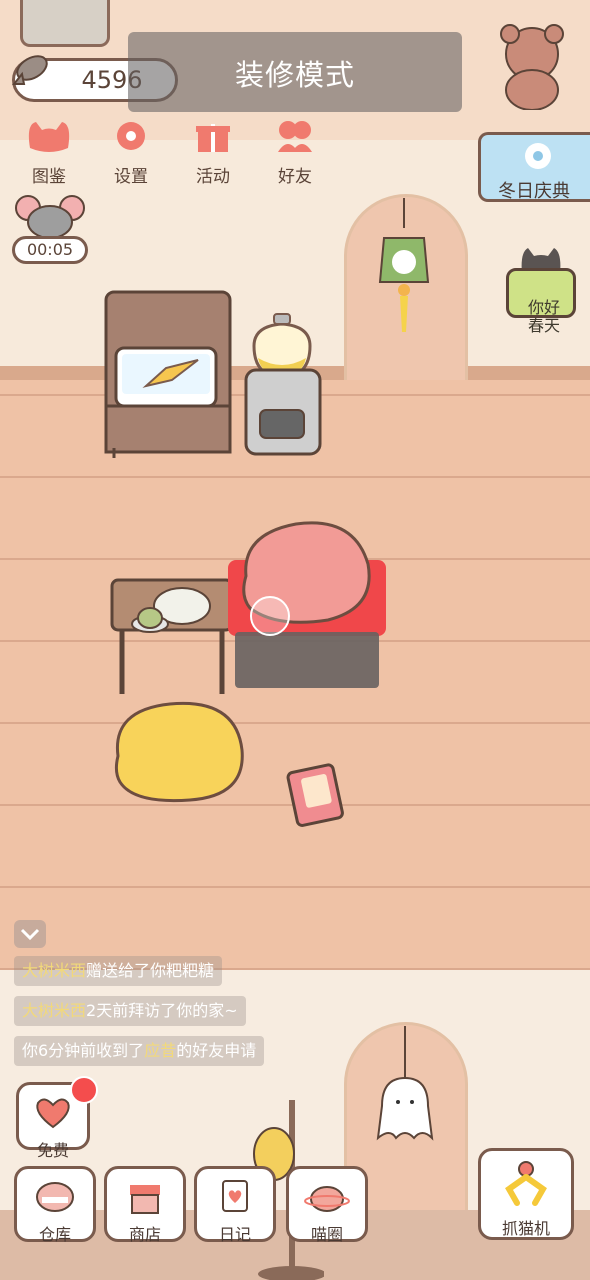 Image resolution: width=590 pixels, height=1280 pixels. Describe the element at coordinates (326, 1234) in the screenshot. I see `nav-label: 喵圈` at that location.